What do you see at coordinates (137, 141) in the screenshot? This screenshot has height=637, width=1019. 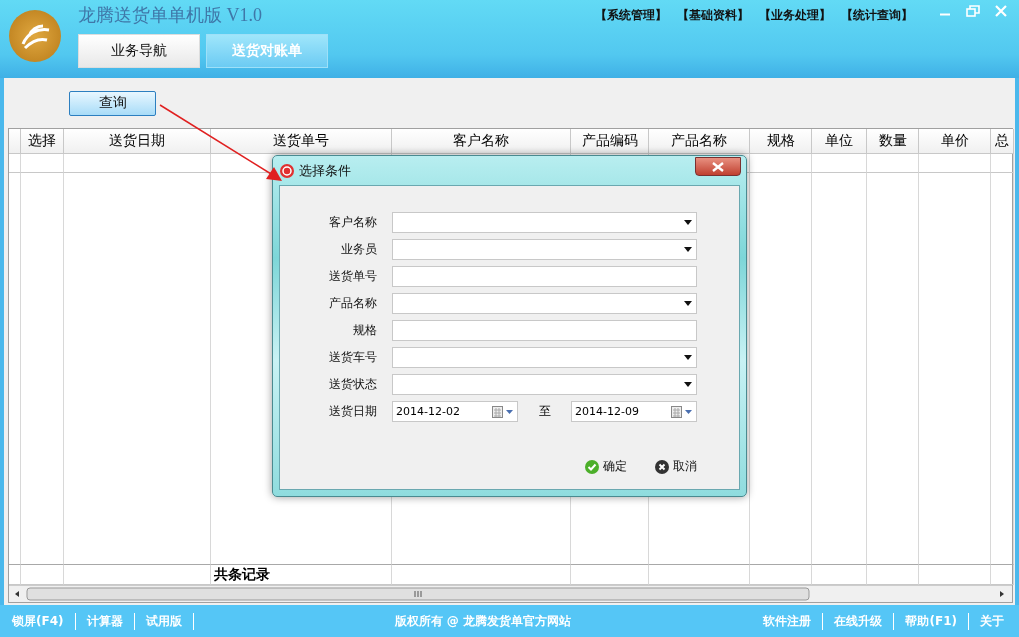 I see `column-header: 送货日期` at bounding box center [137, 141].